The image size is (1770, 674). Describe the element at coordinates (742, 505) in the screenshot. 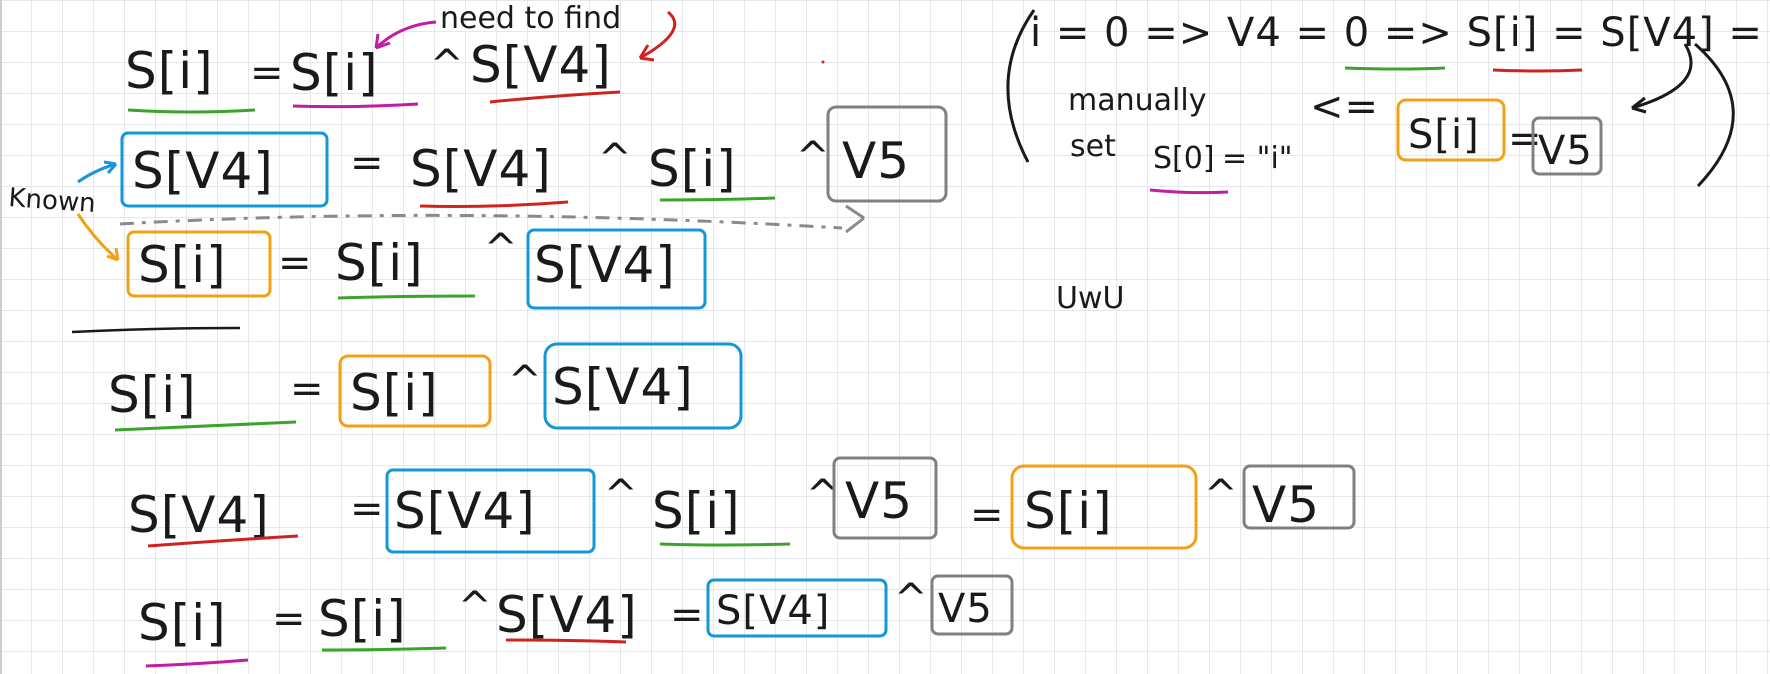

I see `equation-row-5: S[V4] = S[V4] ^ S[i] ^ V5 = S[i] ^ V5` at that location.